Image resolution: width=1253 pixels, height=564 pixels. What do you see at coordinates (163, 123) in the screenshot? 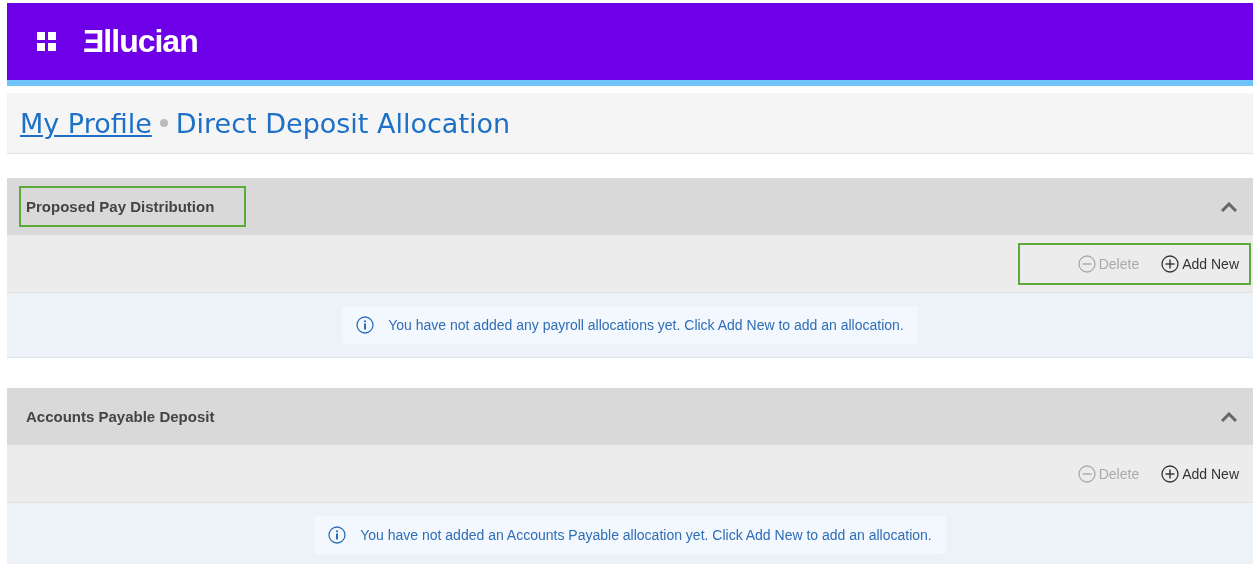
I see `separator-dot` at bounding box center [163, 123].